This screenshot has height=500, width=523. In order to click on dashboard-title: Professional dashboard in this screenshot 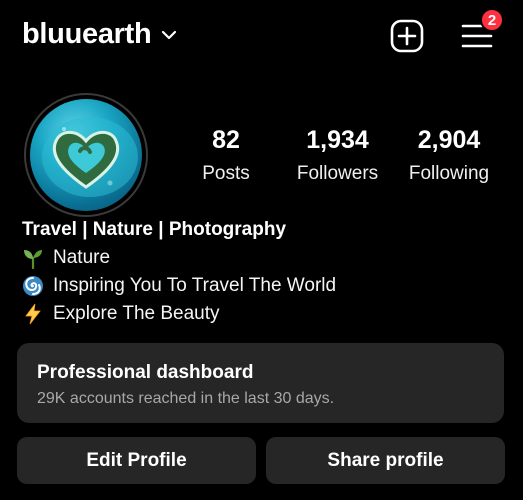, I will do `click(145, 372)`.